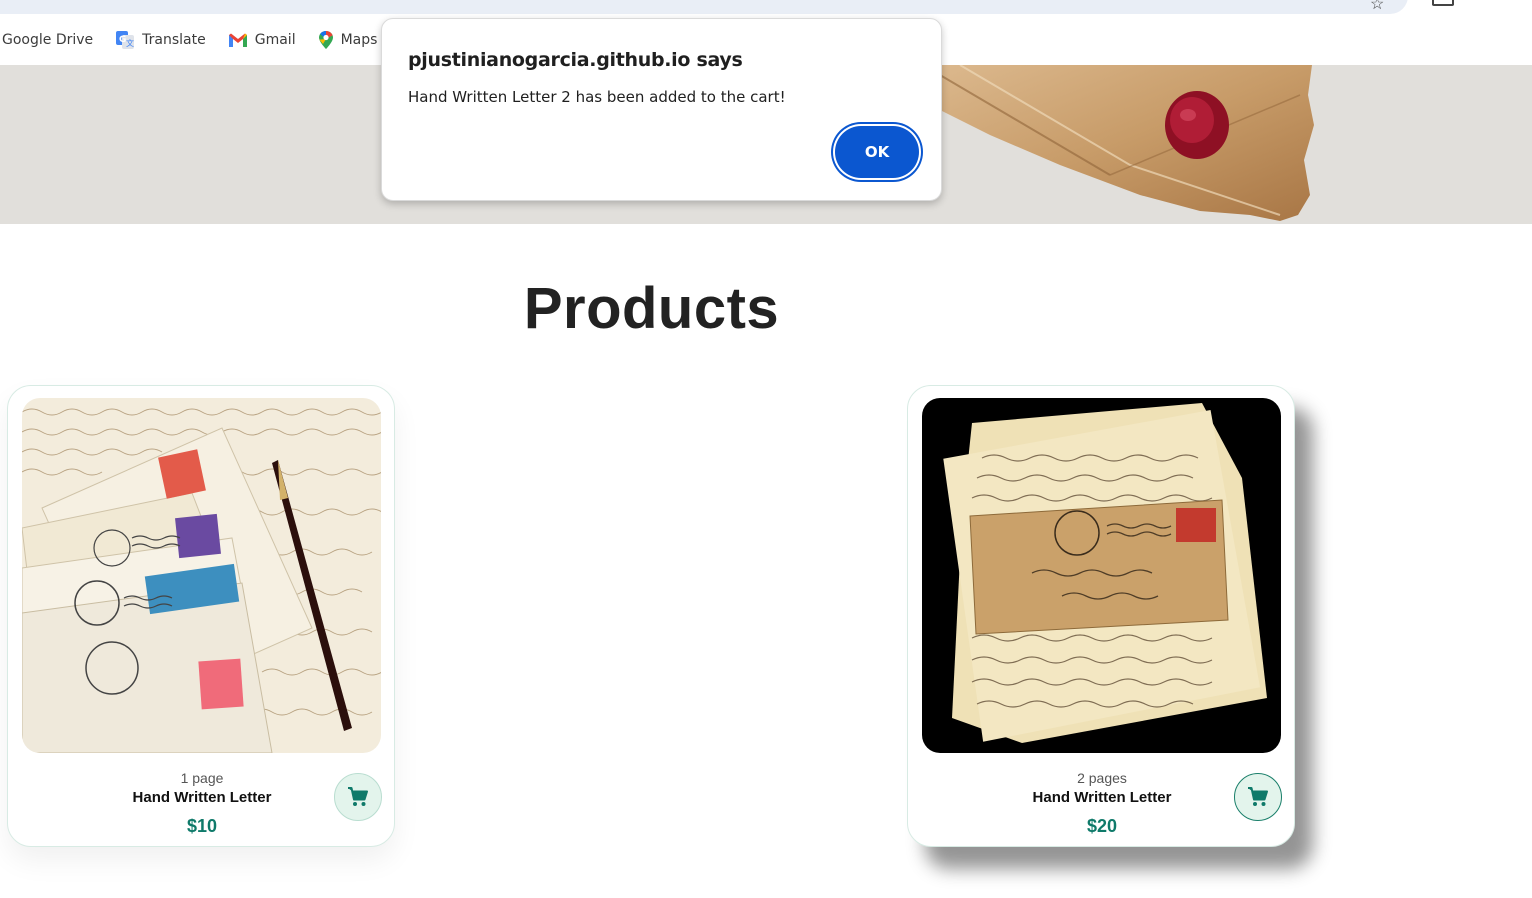  I want to click on browser-top-bar: ☆, so click(766, 8).